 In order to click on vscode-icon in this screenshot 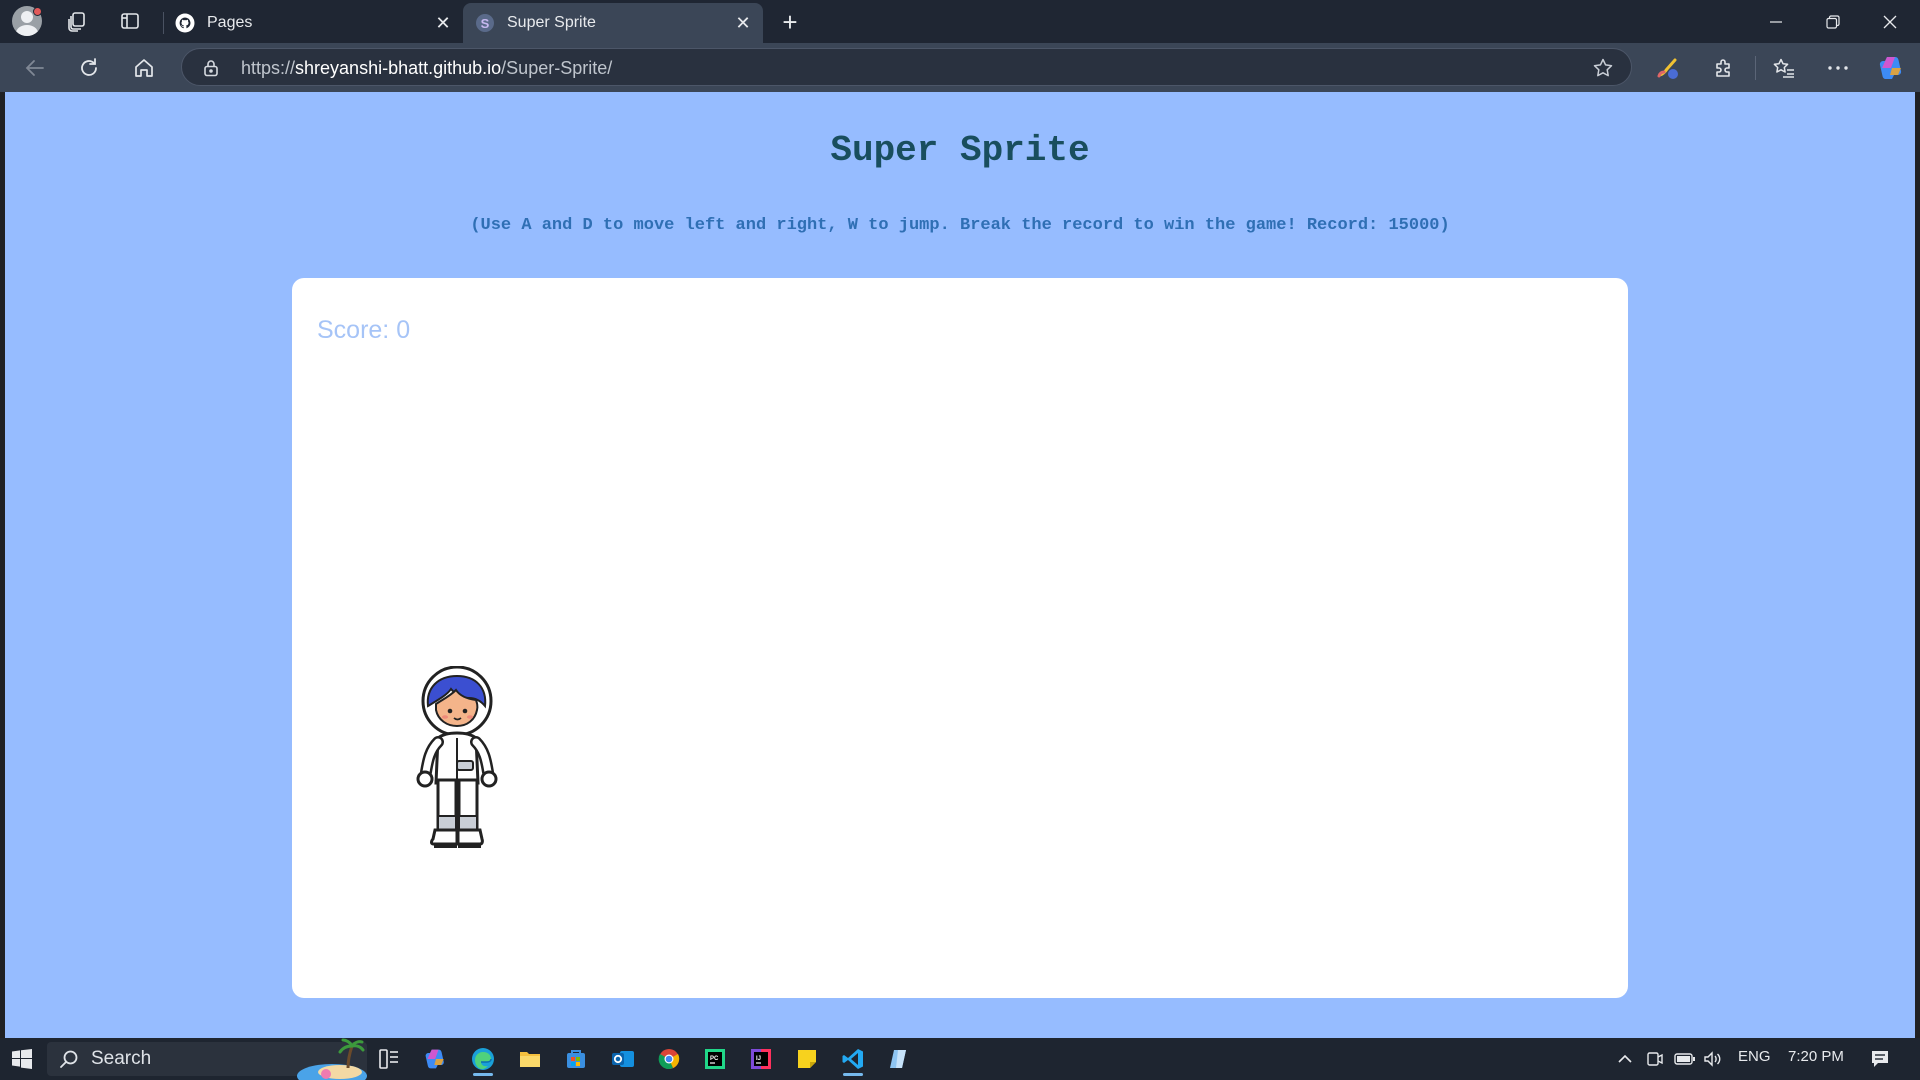, I will do `click(852, 1059)`.